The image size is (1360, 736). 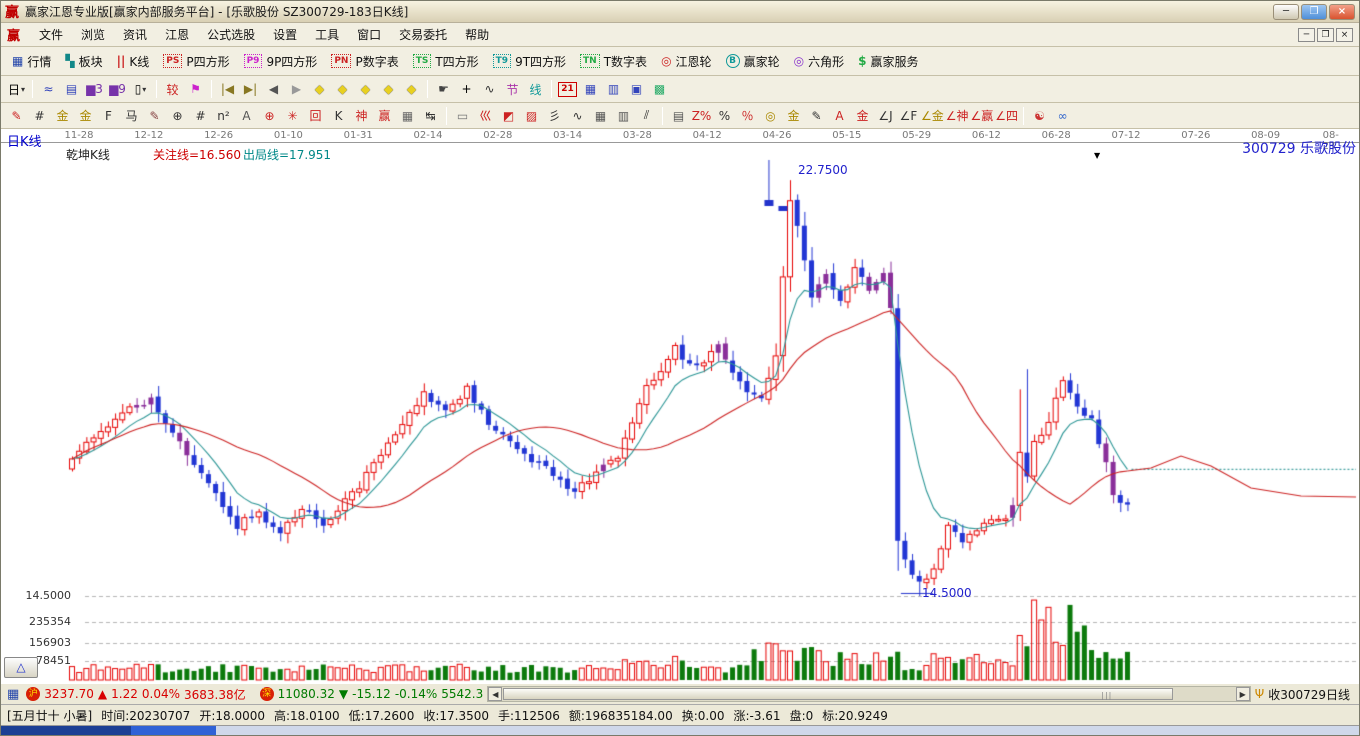 What do you see at coordinates (200, 115) in the screenshot?
I see `fence2-icon: #` at bounding box center [200, 115].